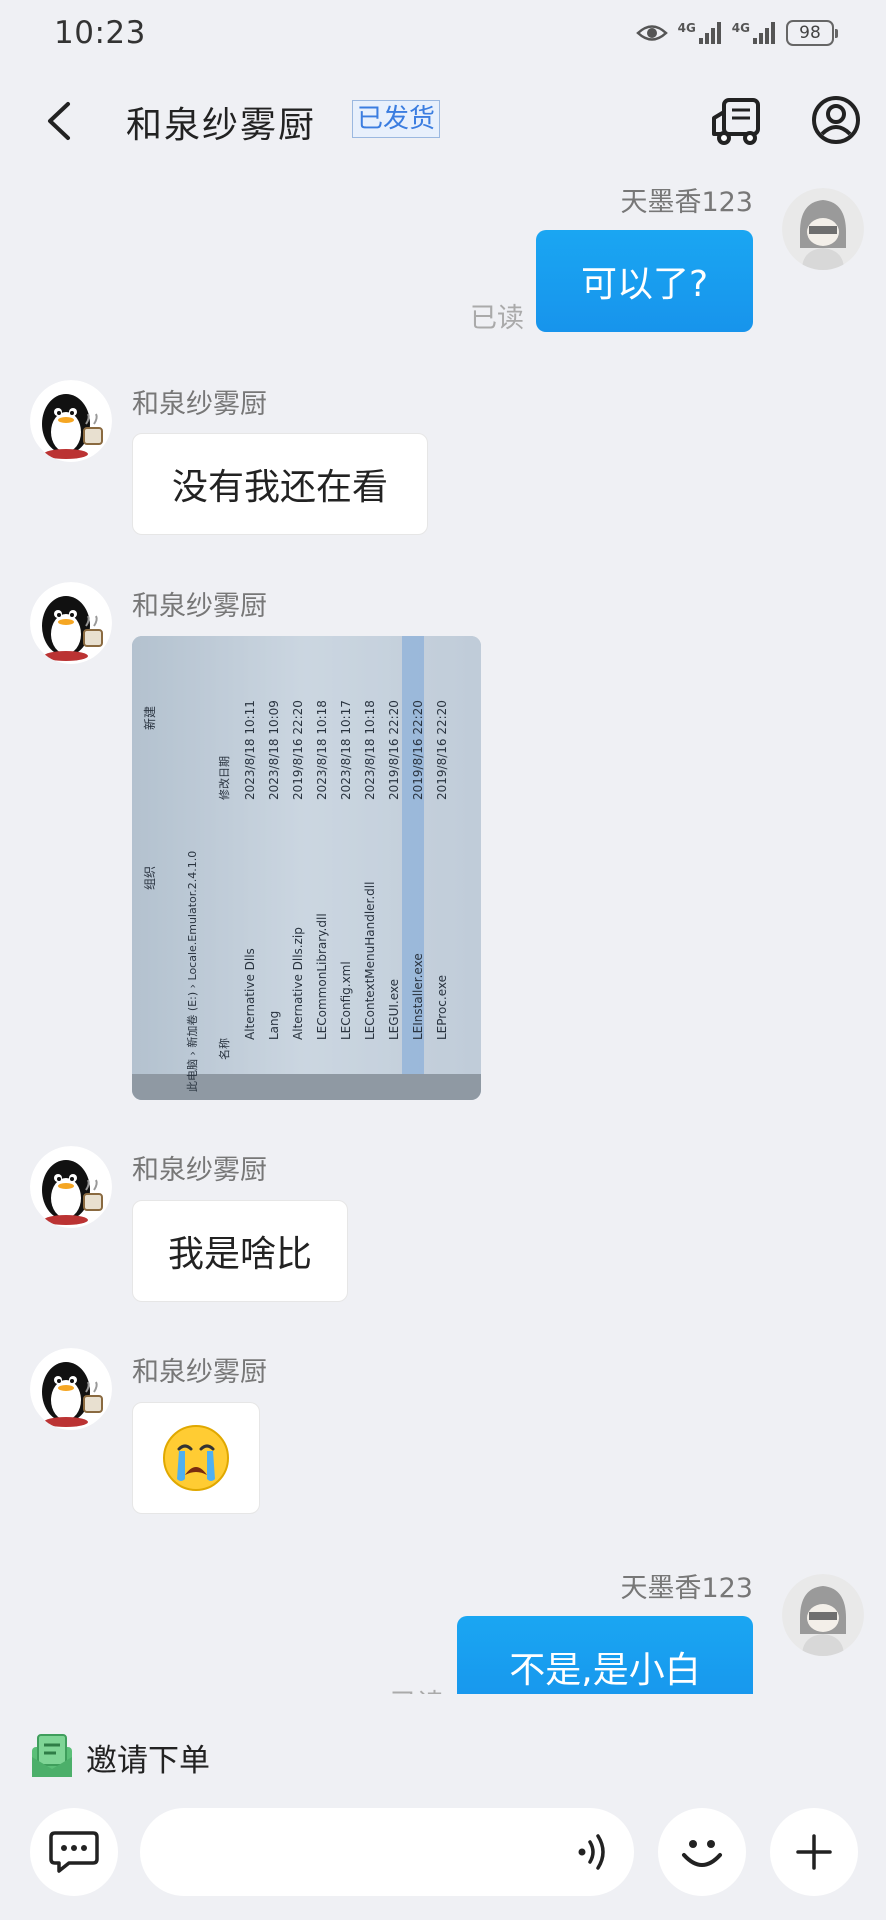  What do you see at coordinates (52, 1755) in the screenshot?
I see `order-invite-icon` at bounding box center [52, 1755].